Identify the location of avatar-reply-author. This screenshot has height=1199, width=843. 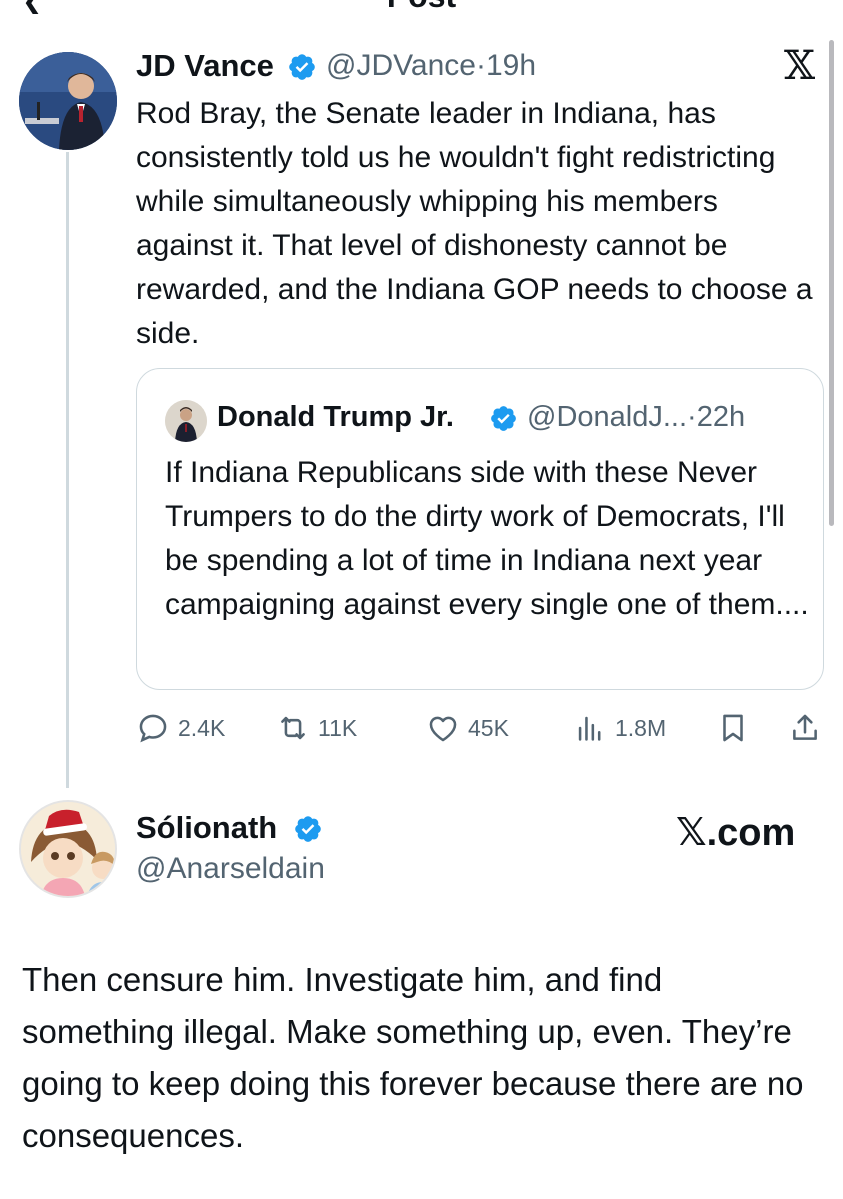
(68, 849).